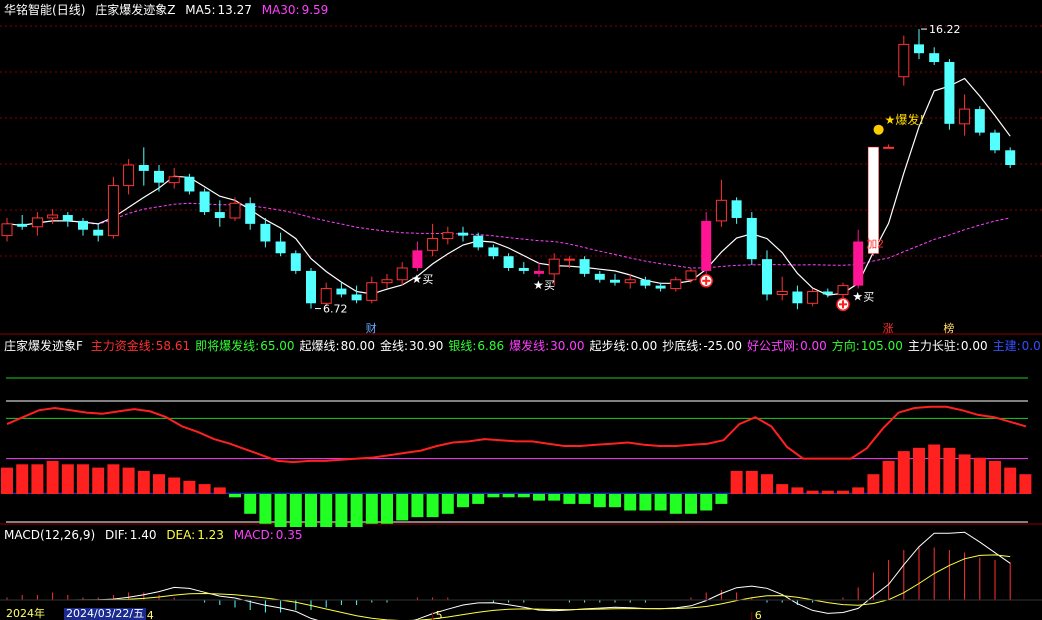 The width and height of the screenshot is (1042, 620). I want to click on selected-date: 2024/03/22/五, so click(105, 614).